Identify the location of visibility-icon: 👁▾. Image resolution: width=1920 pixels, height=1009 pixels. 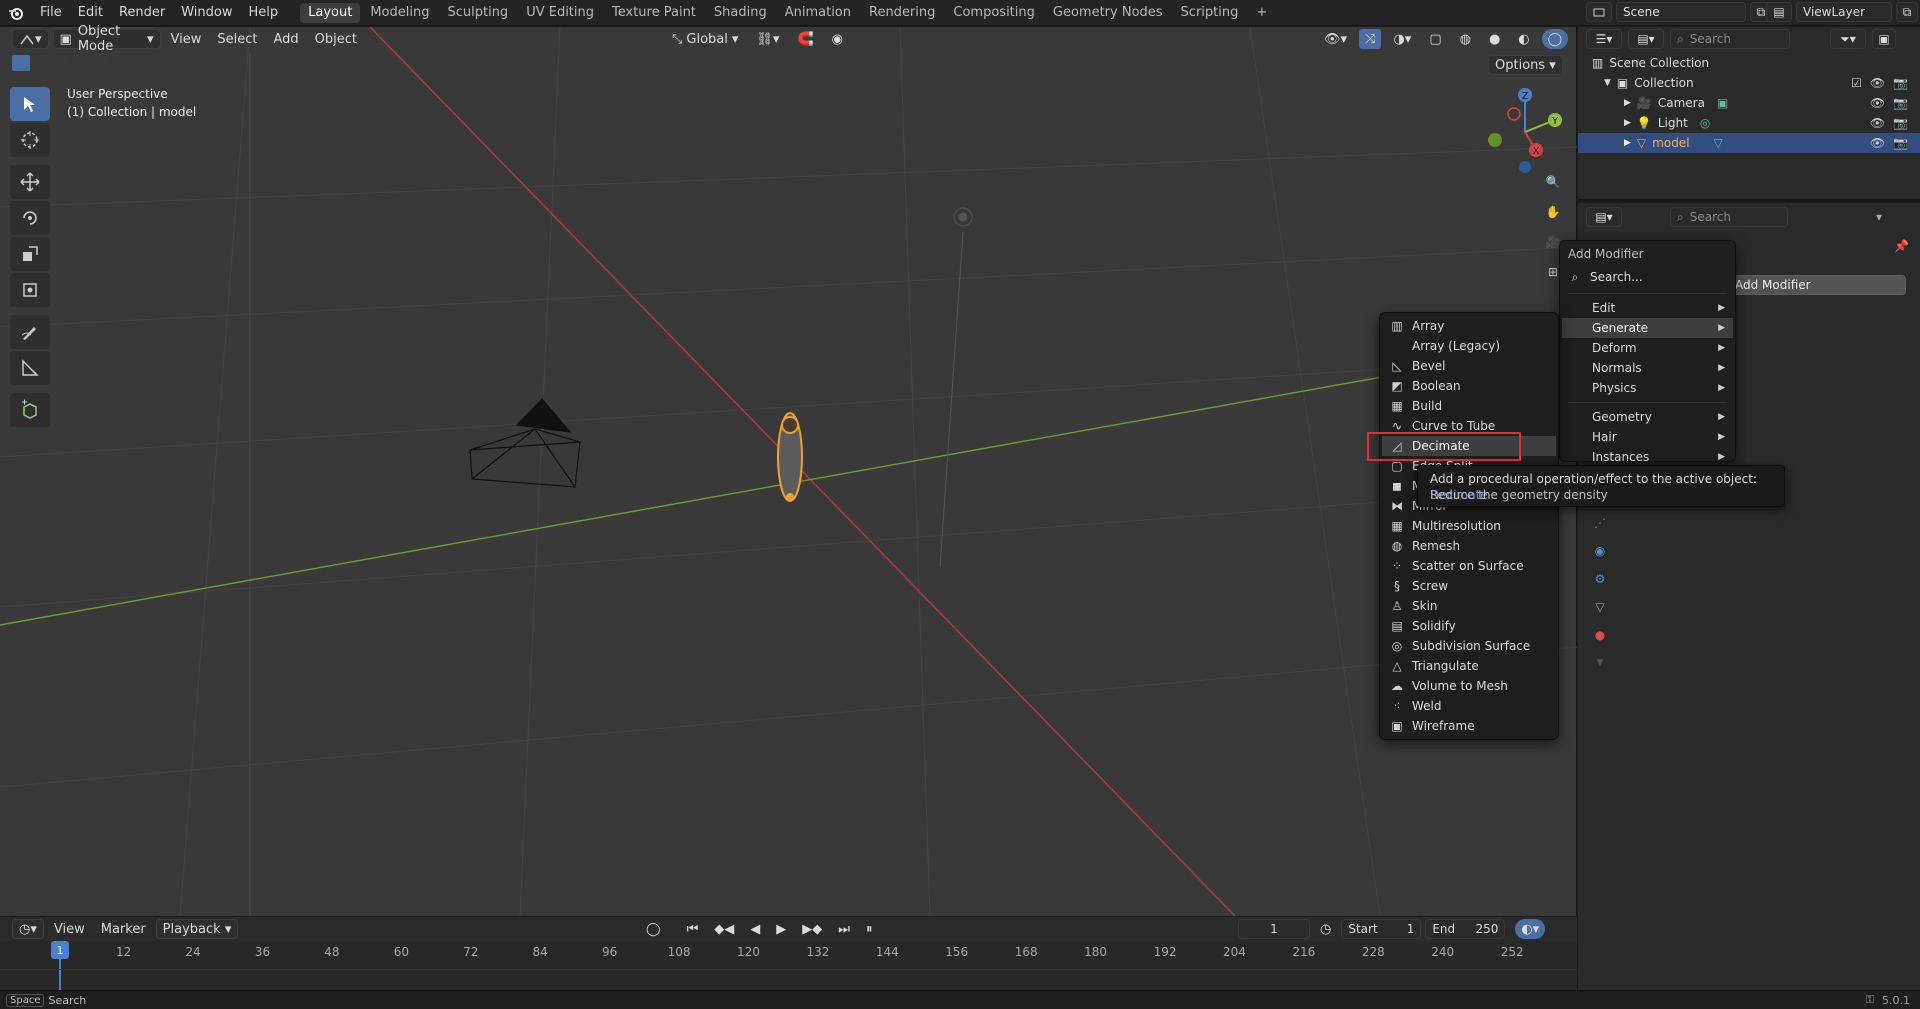
(1335, 39).